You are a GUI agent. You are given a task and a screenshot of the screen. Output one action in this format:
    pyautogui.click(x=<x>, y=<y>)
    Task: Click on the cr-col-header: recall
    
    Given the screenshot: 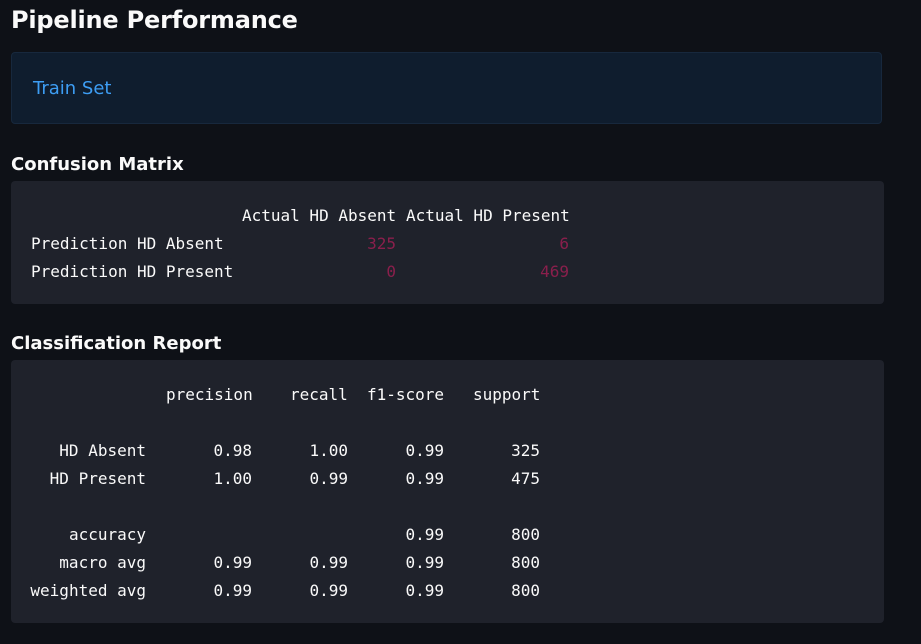 What is the action you would take?
    pyautogui.click(x=319, y=394)
    